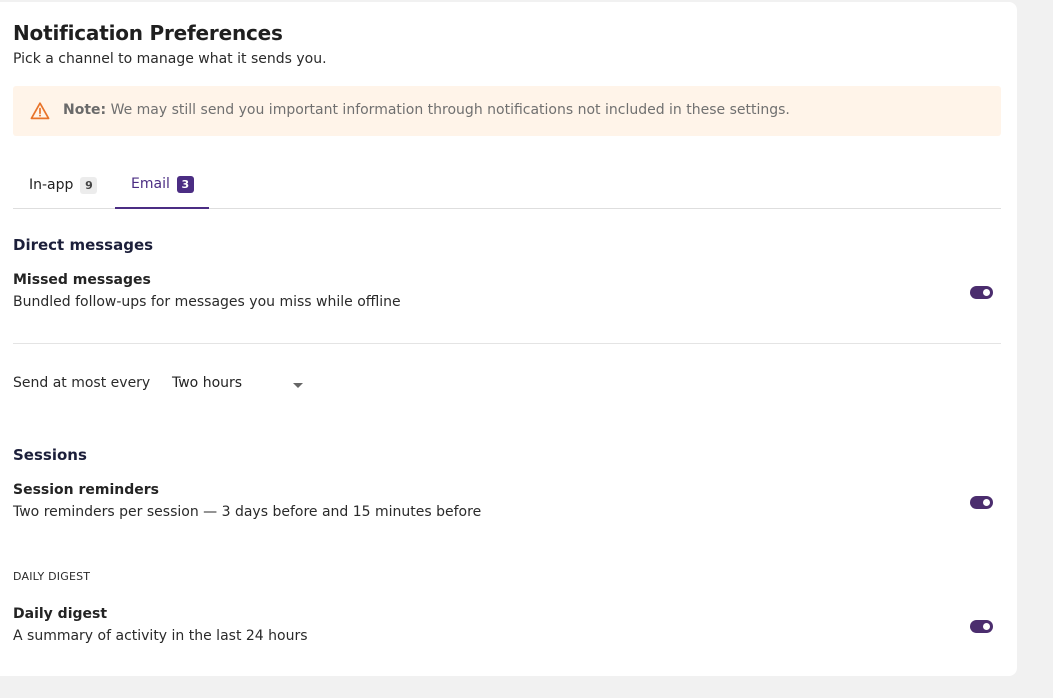  I want to click on tab-email: Email 3, so click(162, 185).